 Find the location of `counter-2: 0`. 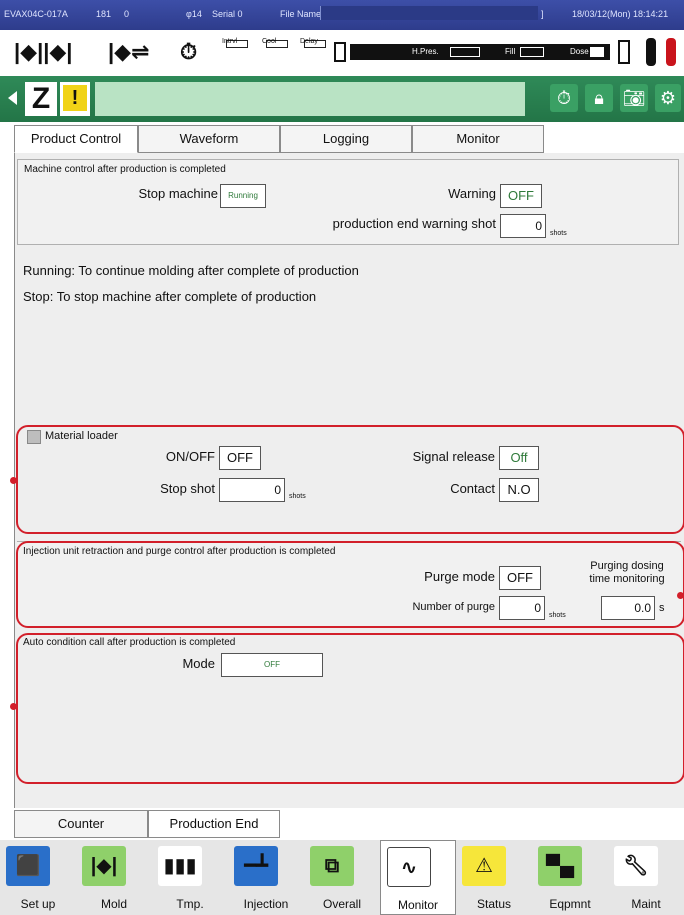

counter-2: 0 is located at coordinates (127, 14).